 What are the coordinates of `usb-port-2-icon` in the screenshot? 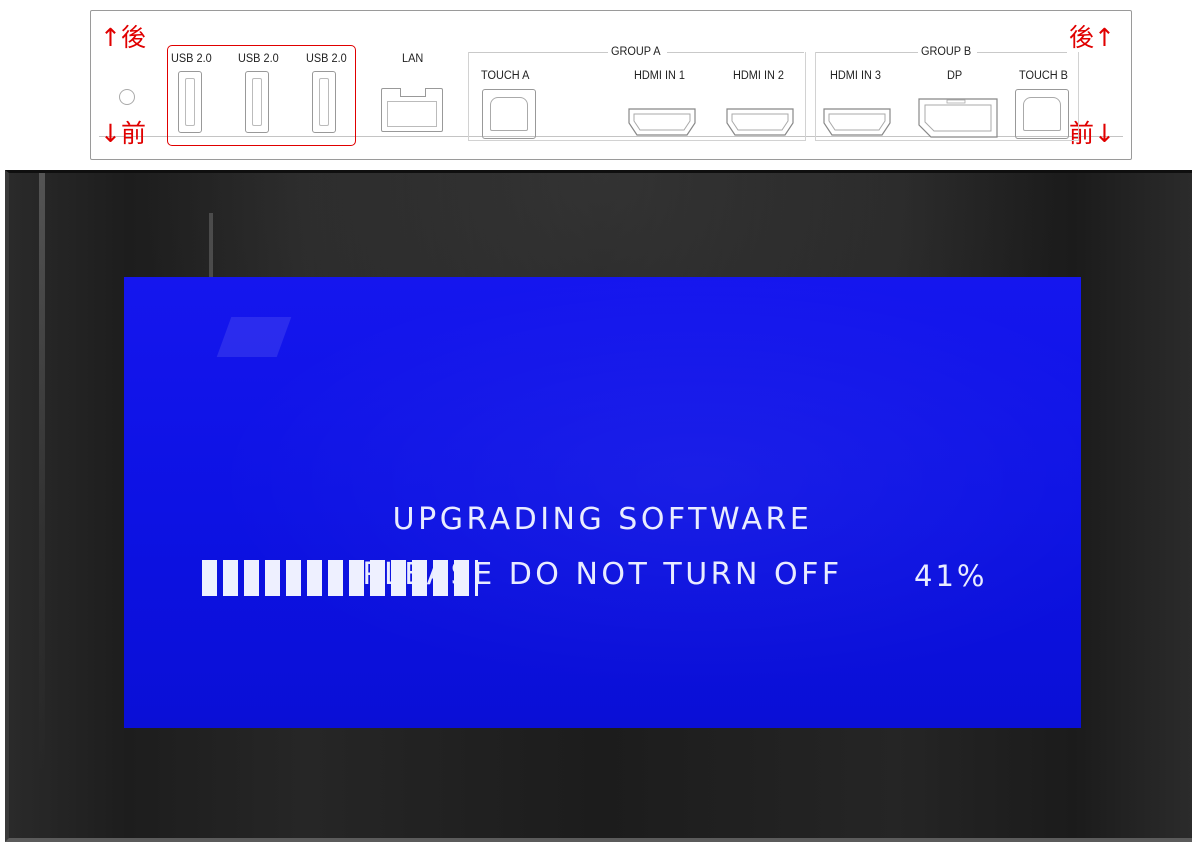 It's located at (257, 102).